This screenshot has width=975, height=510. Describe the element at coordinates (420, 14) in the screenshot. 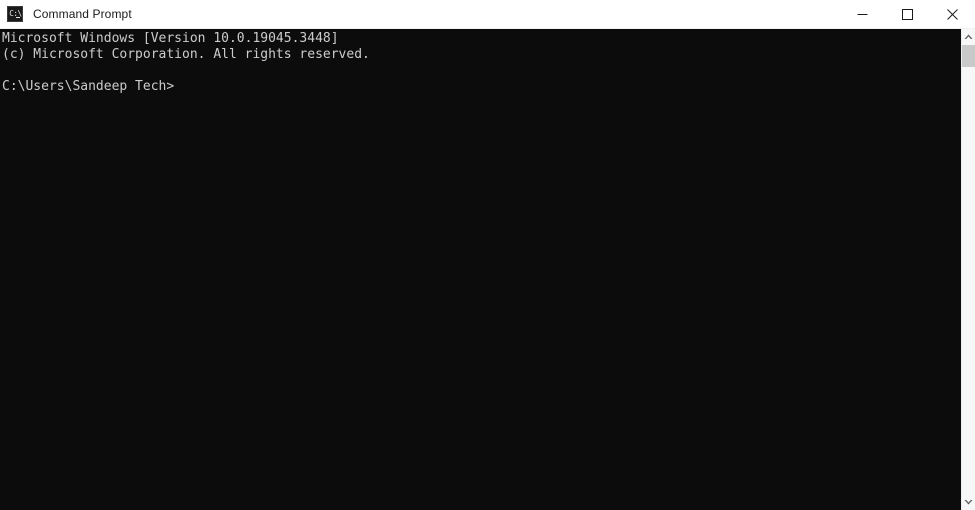

I see `titlebar-left-group: C:\ Command Prompt` at that location.